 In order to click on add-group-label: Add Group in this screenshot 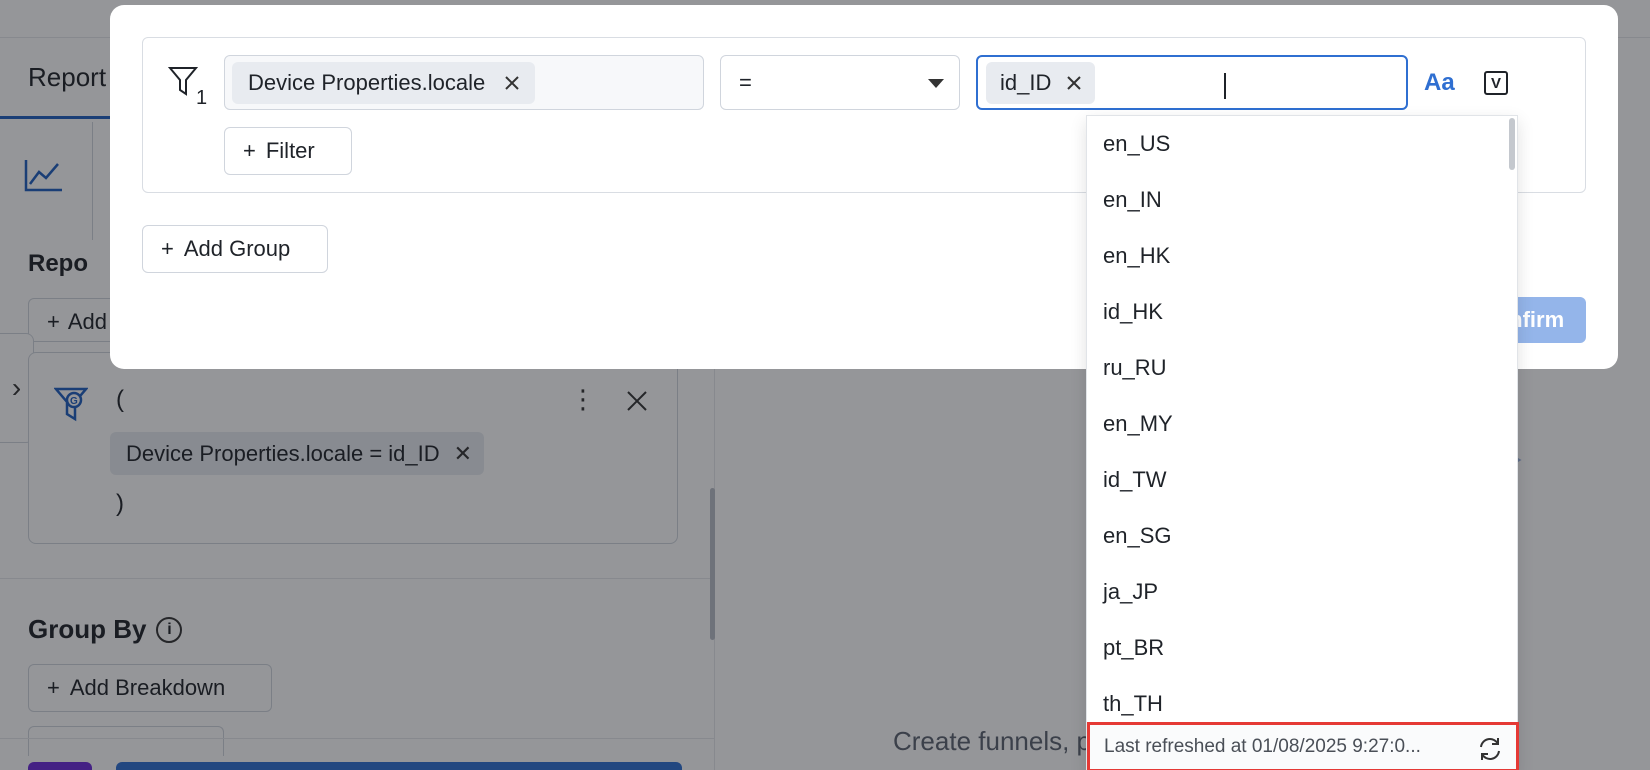, I will do `click(237, 248)`.